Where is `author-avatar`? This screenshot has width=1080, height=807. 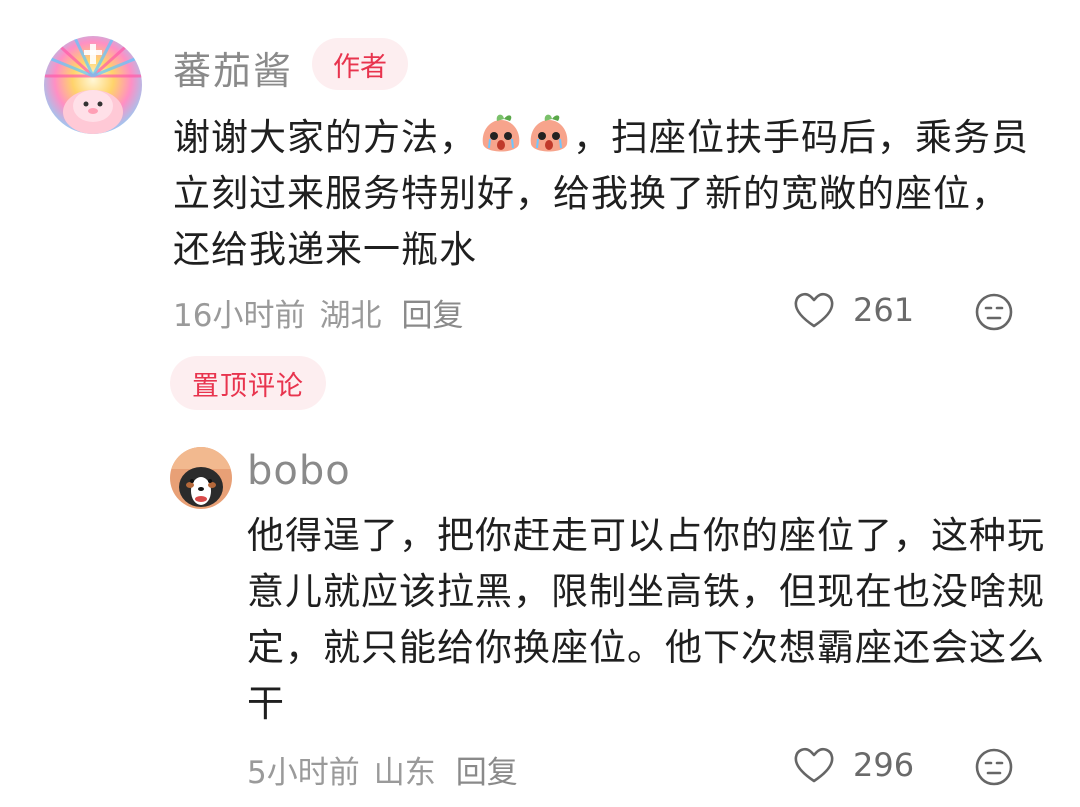
author-avatar is located at coordinates (93, 85).